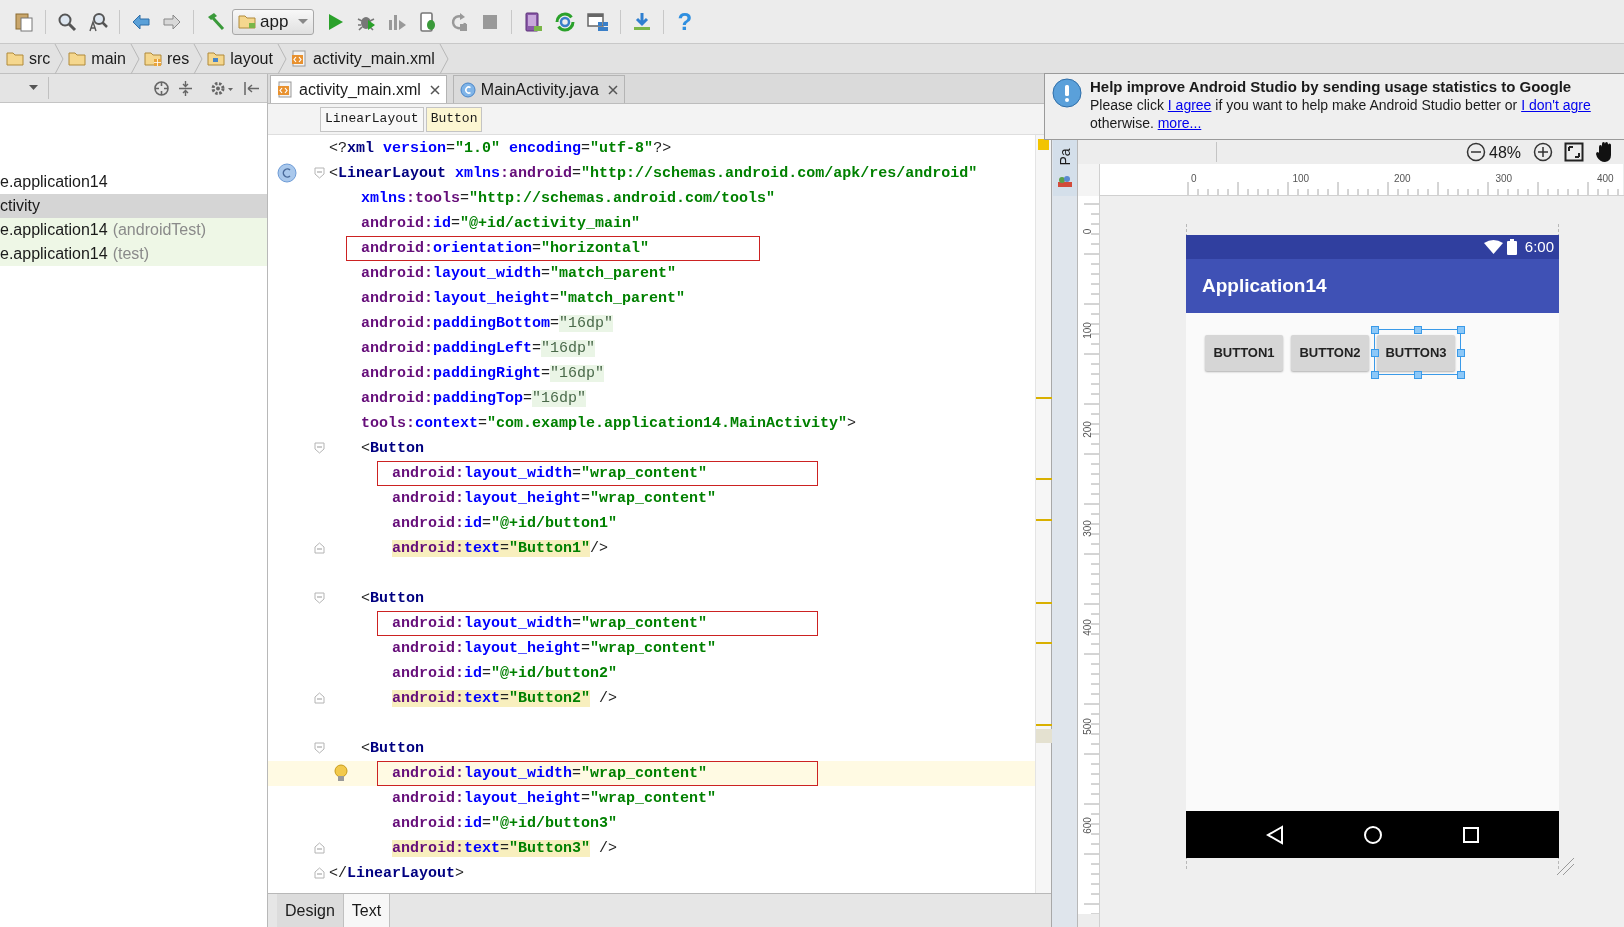  What do you see at coordinates (1543, 152) in the screenshot?
I see `zoom-in-icon` at bounding box center [1543, 152].